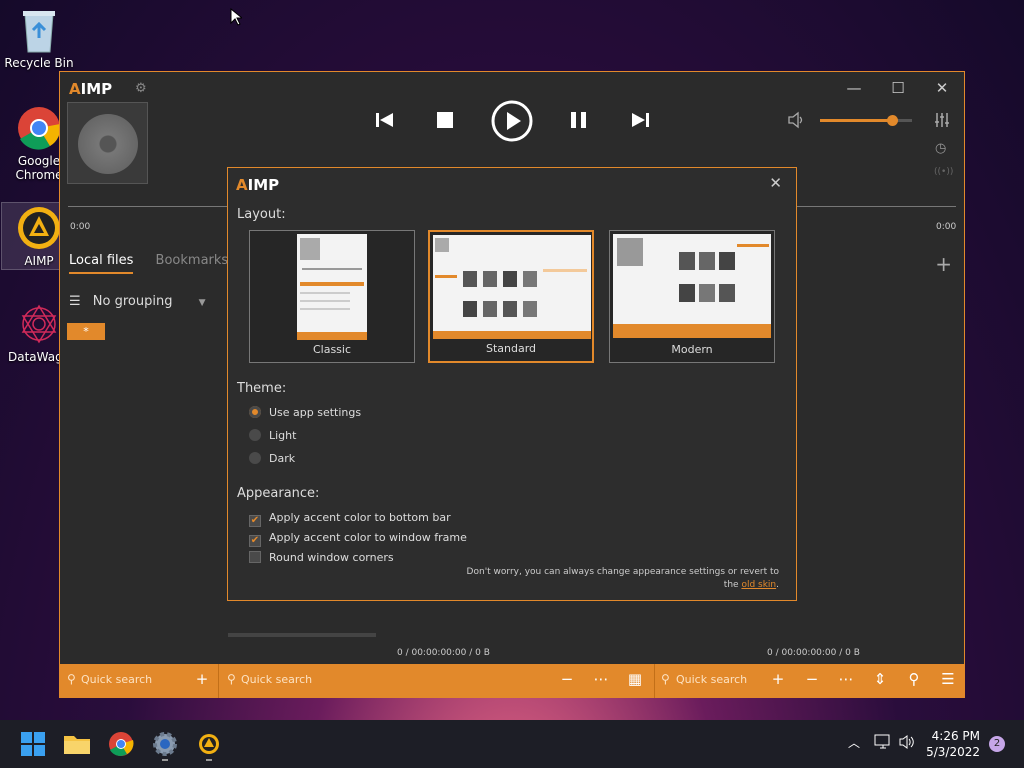  What do you see at coordinates (116, 679) in the screenshot?
I see `quick-search-input-1: Quick search` at bounding box center [116, 679].